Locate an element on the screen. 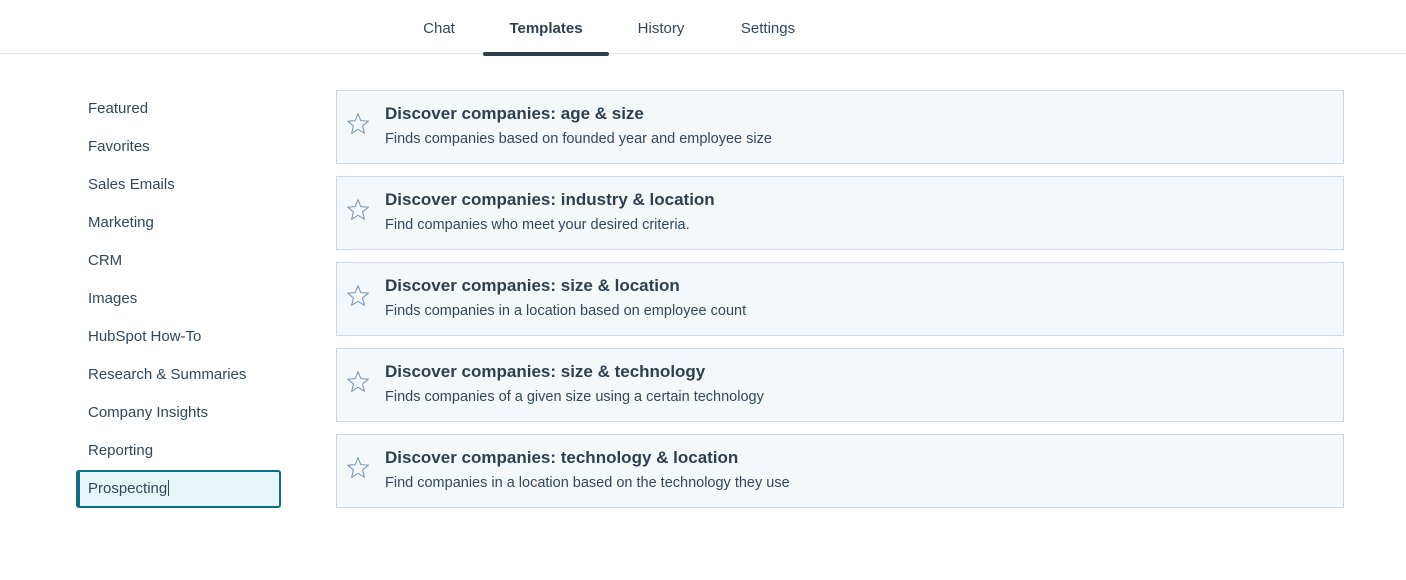  template-title: Discover companies: age & size is located at coordinates (514, 113).